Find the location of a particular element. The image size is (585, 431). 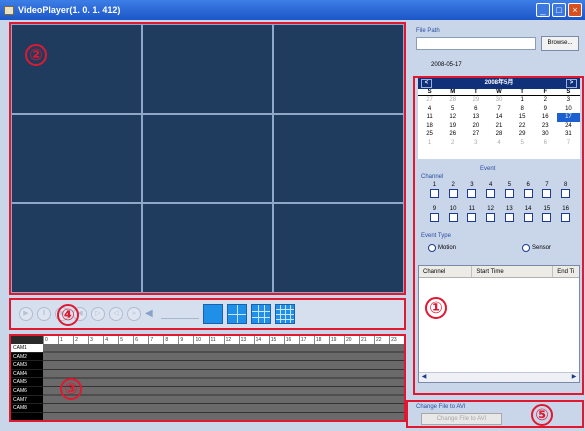

maximize-button: □ is located at coordinates (559, 10).